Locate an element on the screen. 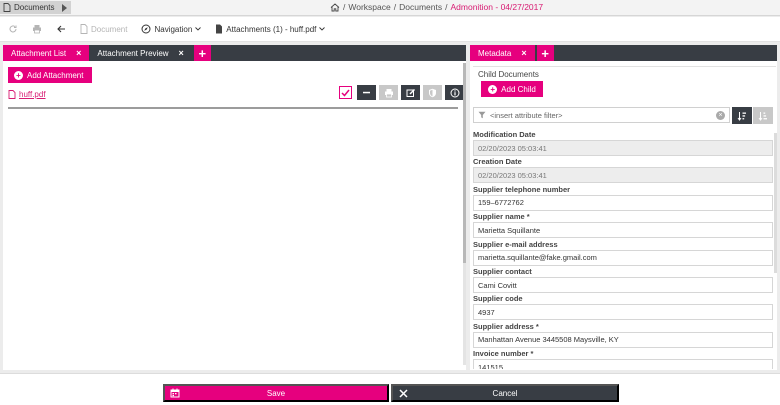 This screenshot has height=405, width=780. tab-attachment-list: Attachment List × is located at coordinates (46, 53).